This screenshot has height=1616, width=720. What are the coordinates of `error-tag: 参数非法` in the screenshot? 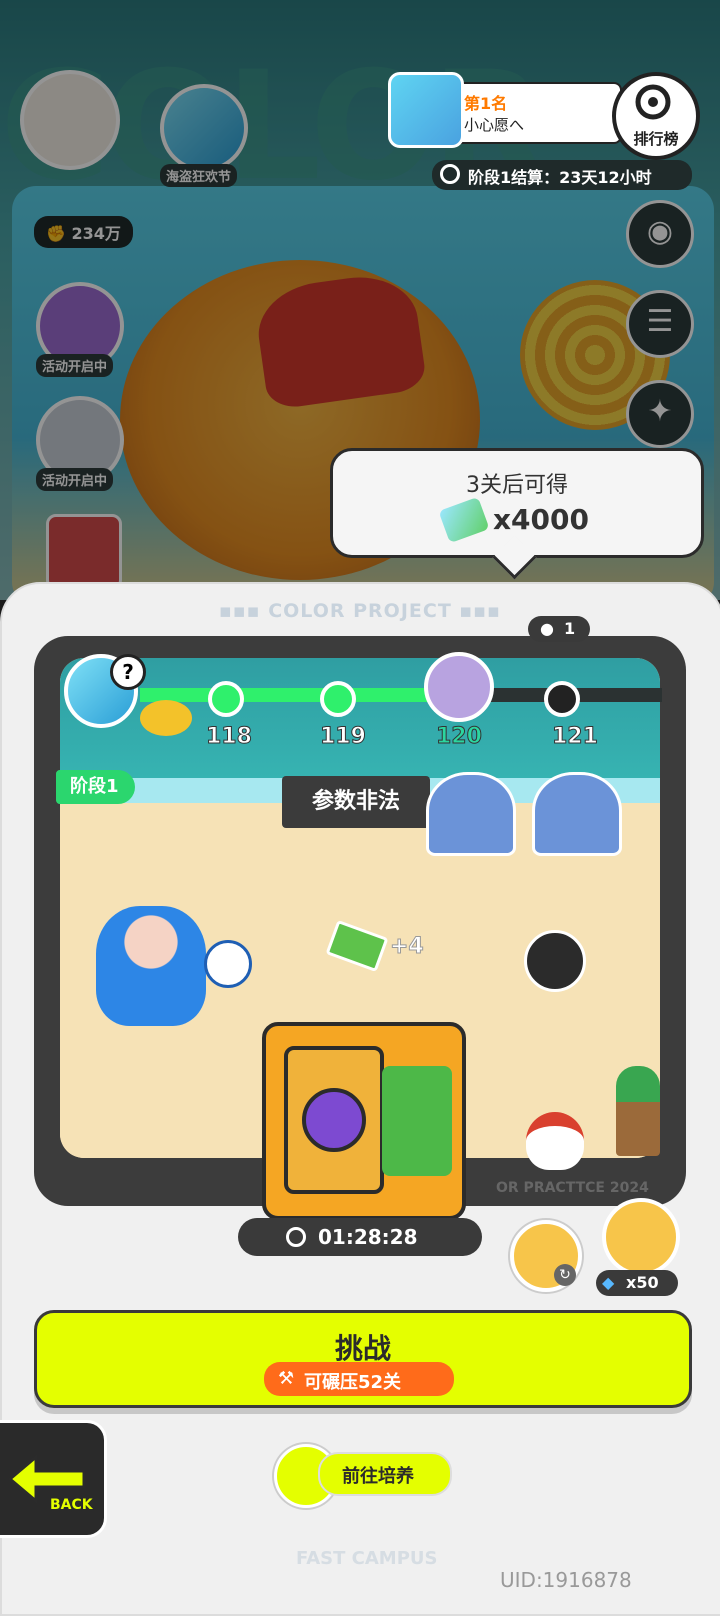 It's located at (356, 802).